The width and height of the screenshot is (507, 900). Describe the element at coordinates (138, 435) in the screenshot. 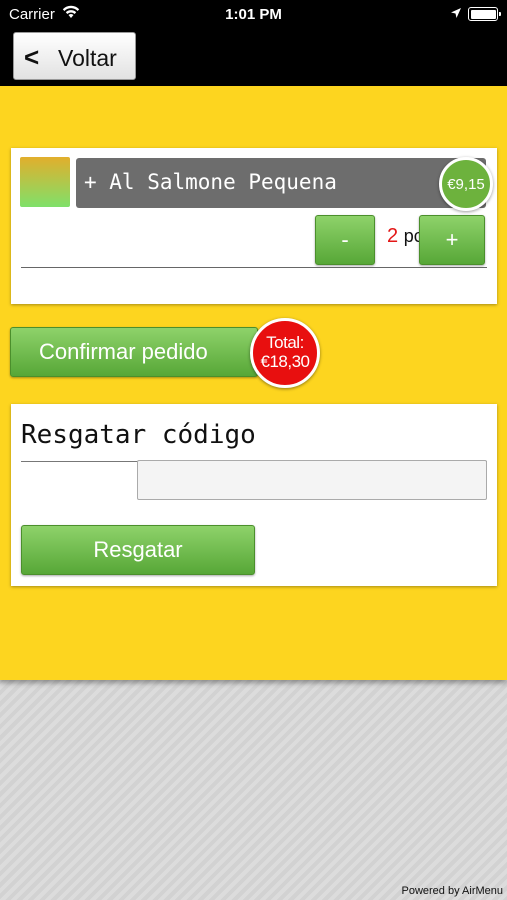

I see `redeem-title: Resgatar código` at that location.